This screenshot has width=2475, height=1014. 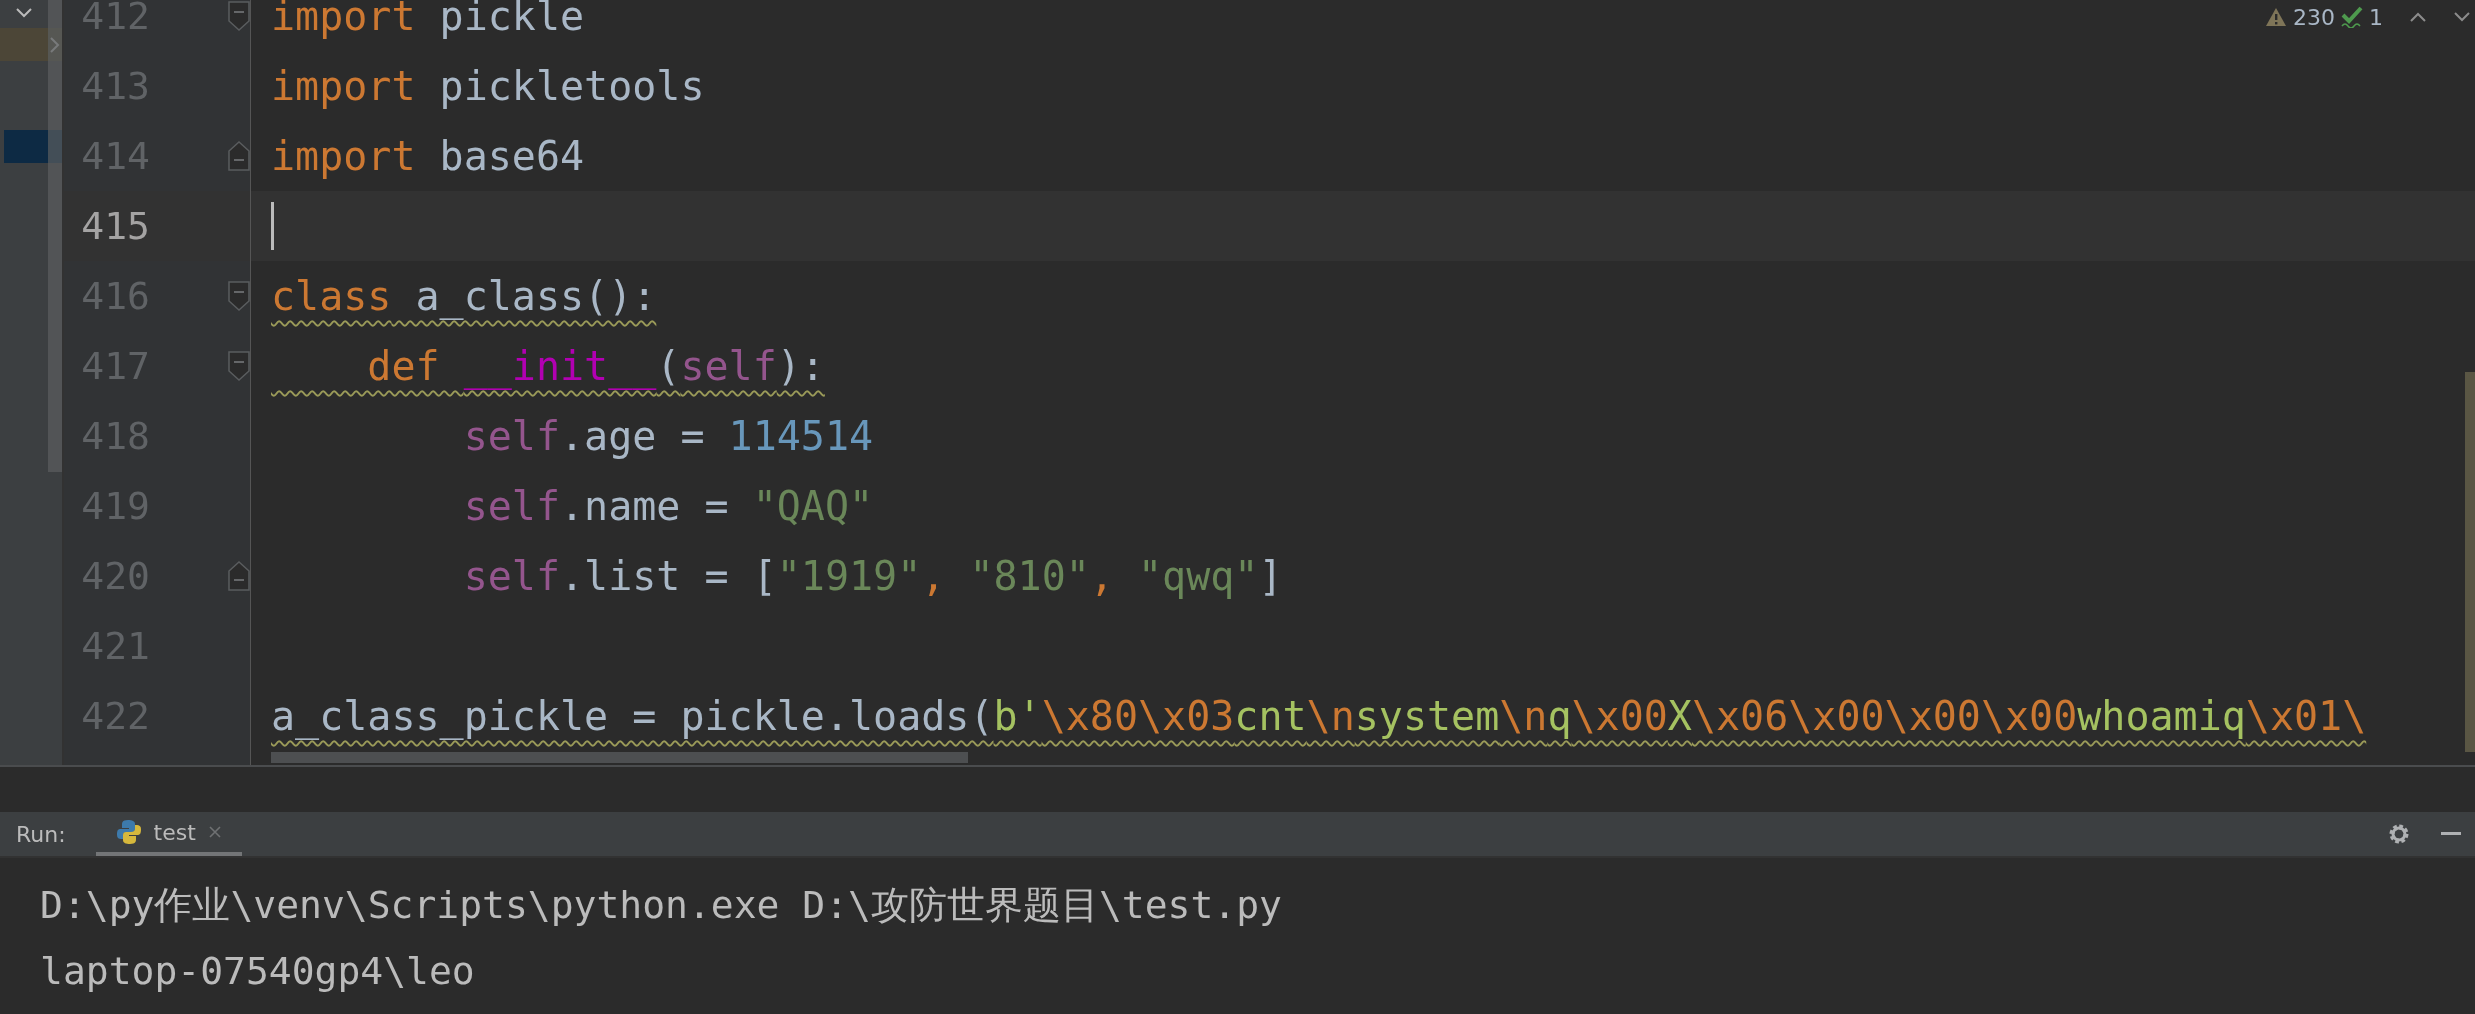 I want to click on warning-icon, so click(x=2276, y=17).